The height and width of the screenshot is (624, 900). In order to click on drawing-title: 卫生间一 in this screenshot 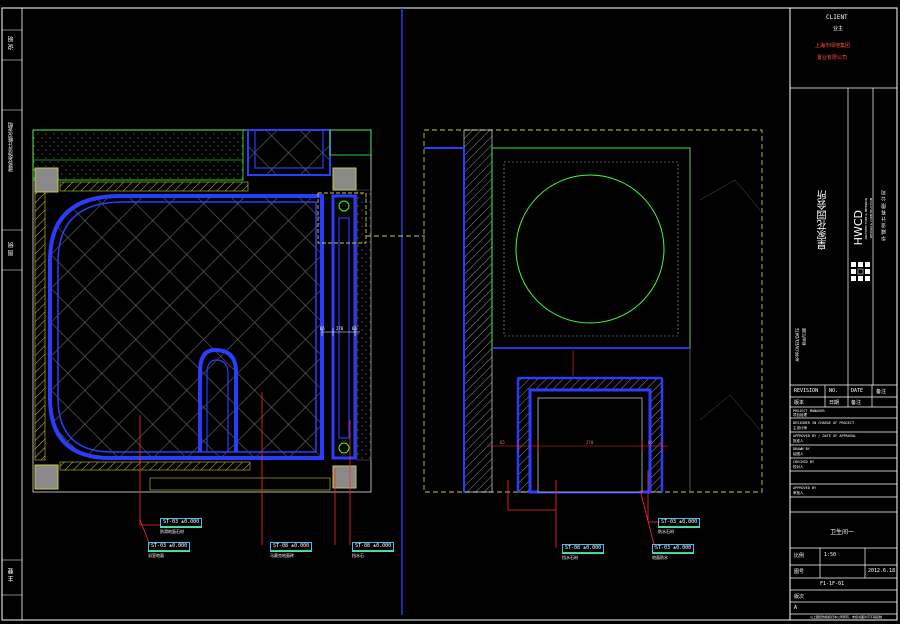, I will do `click(842, 532)`.